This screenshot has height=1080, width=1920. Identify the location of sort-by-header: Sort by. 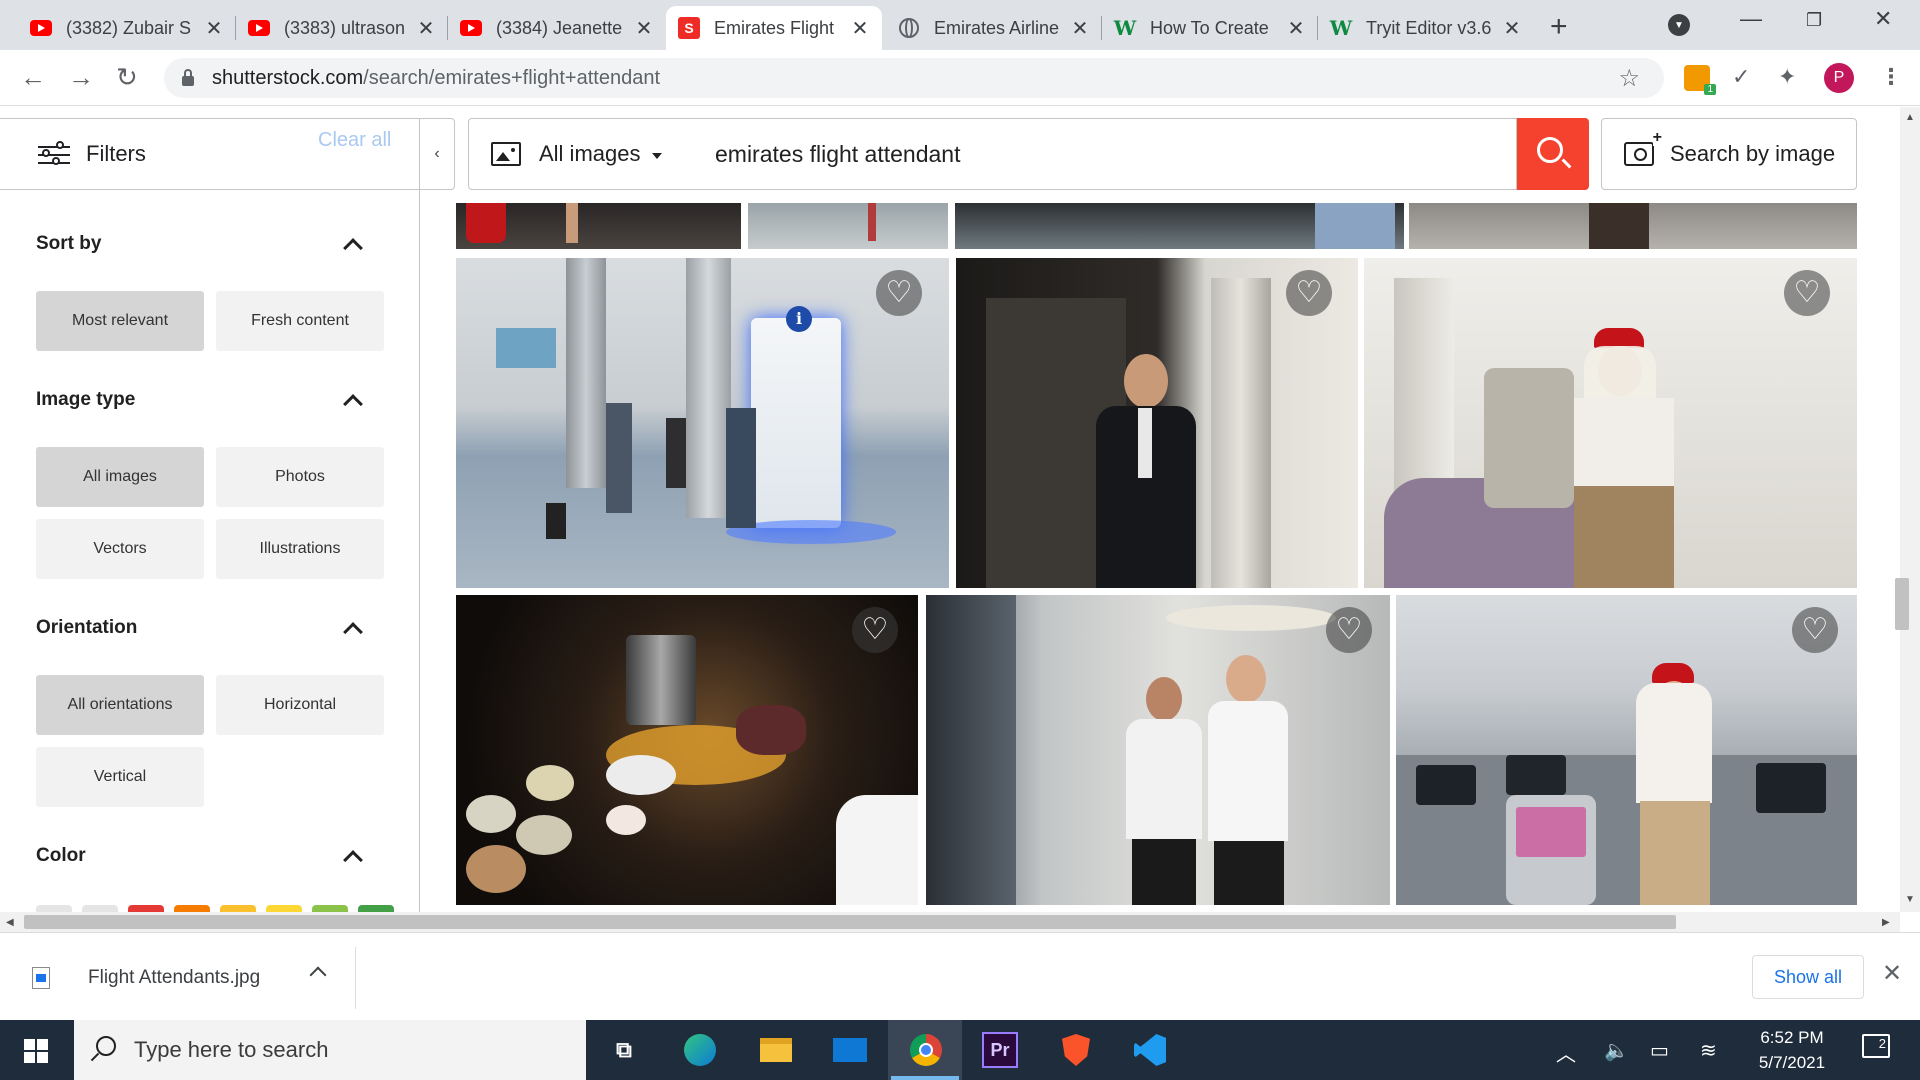
(201, 245).